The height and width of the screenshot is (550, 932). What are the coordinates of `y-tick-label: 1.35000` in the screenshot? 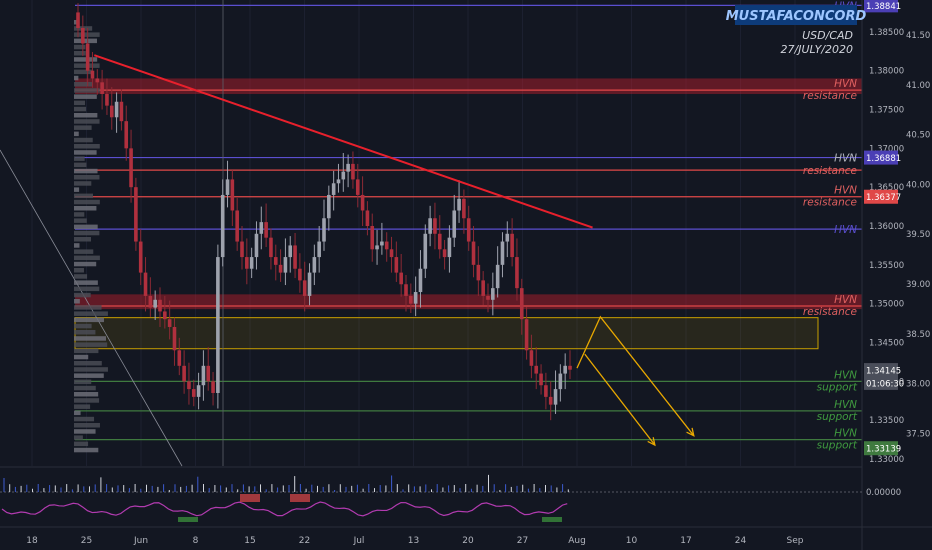 It's located at (886, 305).